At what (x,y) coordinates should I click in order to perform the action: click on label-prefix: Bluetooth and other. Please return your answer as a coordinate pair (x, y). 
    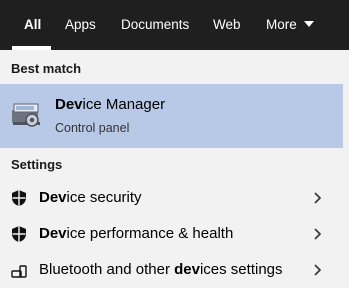
    Looking at the image, I should click on (107, 269).